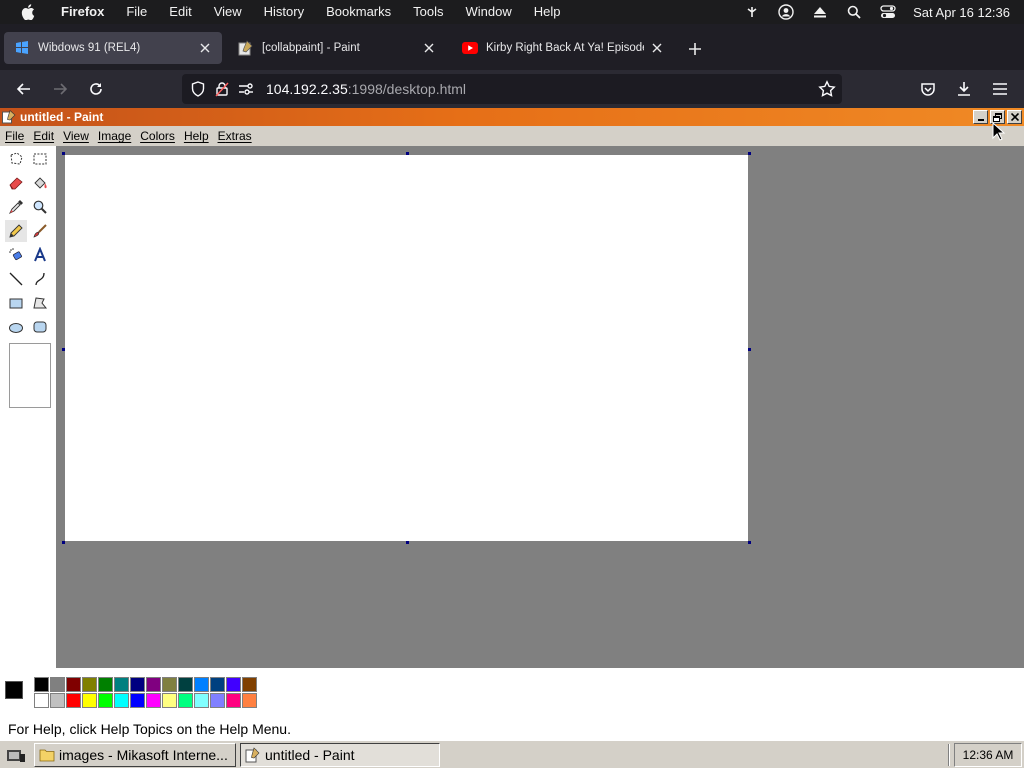 The height and width of the screenshot is (768, 1024). Describe the element at coordinates (40, 327) in the screenshot. I see `rounded-rectangle-icon` at that location.